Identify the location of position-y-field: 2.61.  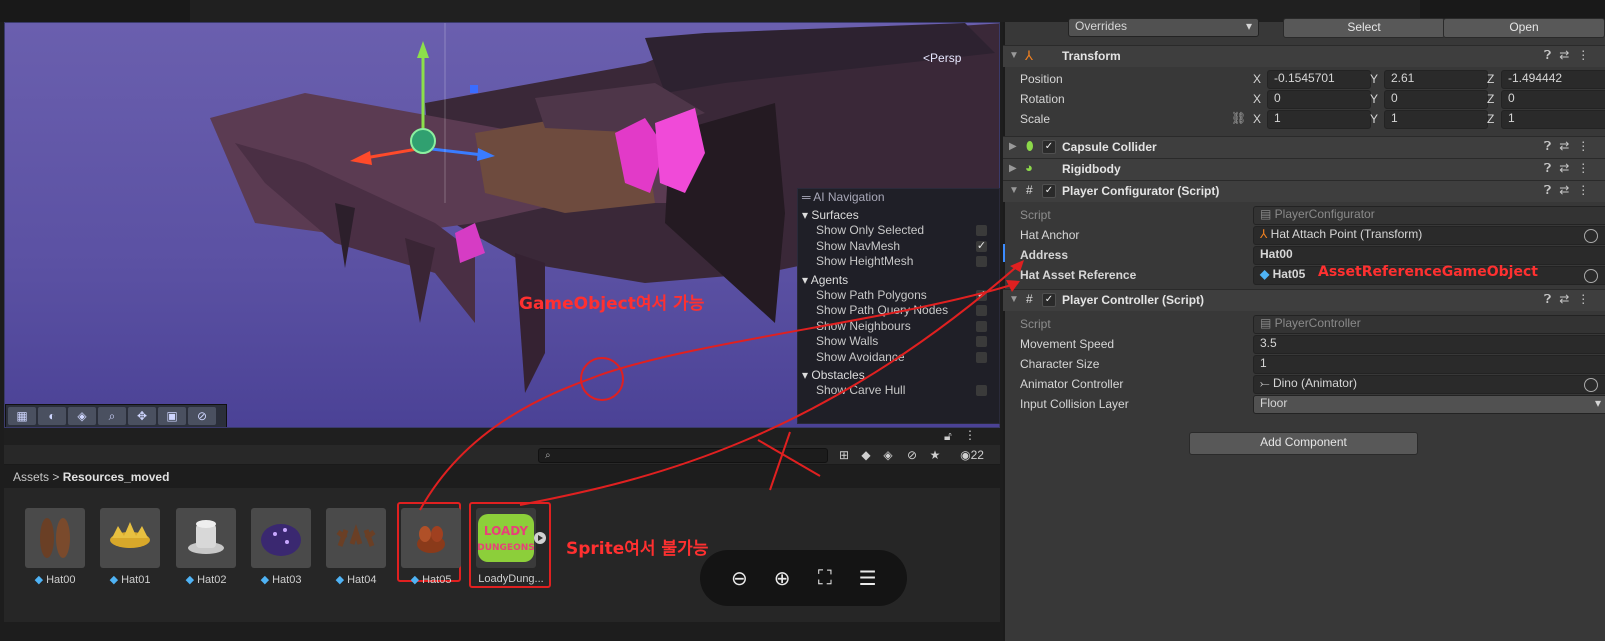
(1436, 79).